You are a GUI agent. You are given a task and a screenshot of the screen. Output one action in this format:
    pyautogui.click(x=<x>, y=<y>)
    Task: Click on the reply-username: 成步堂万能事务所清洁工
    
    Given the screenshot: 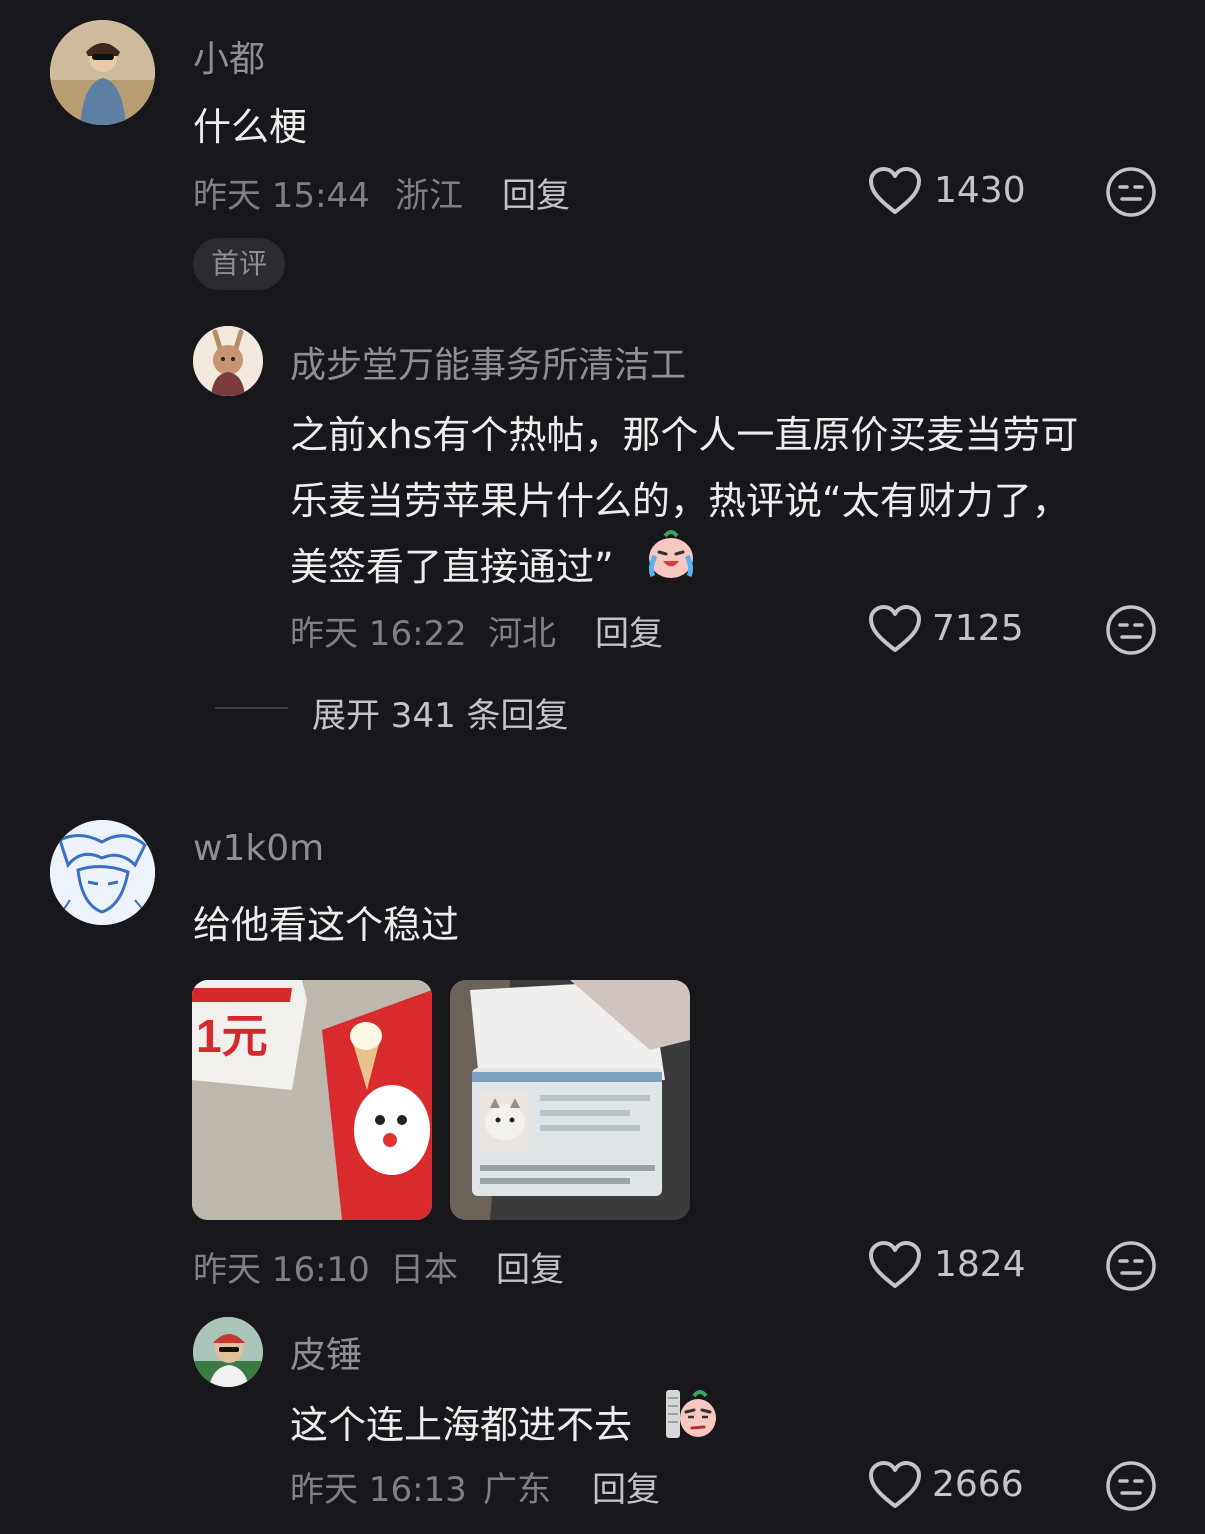 What is the action you would take?
    pyautogui.click(x=488, y=362)
    